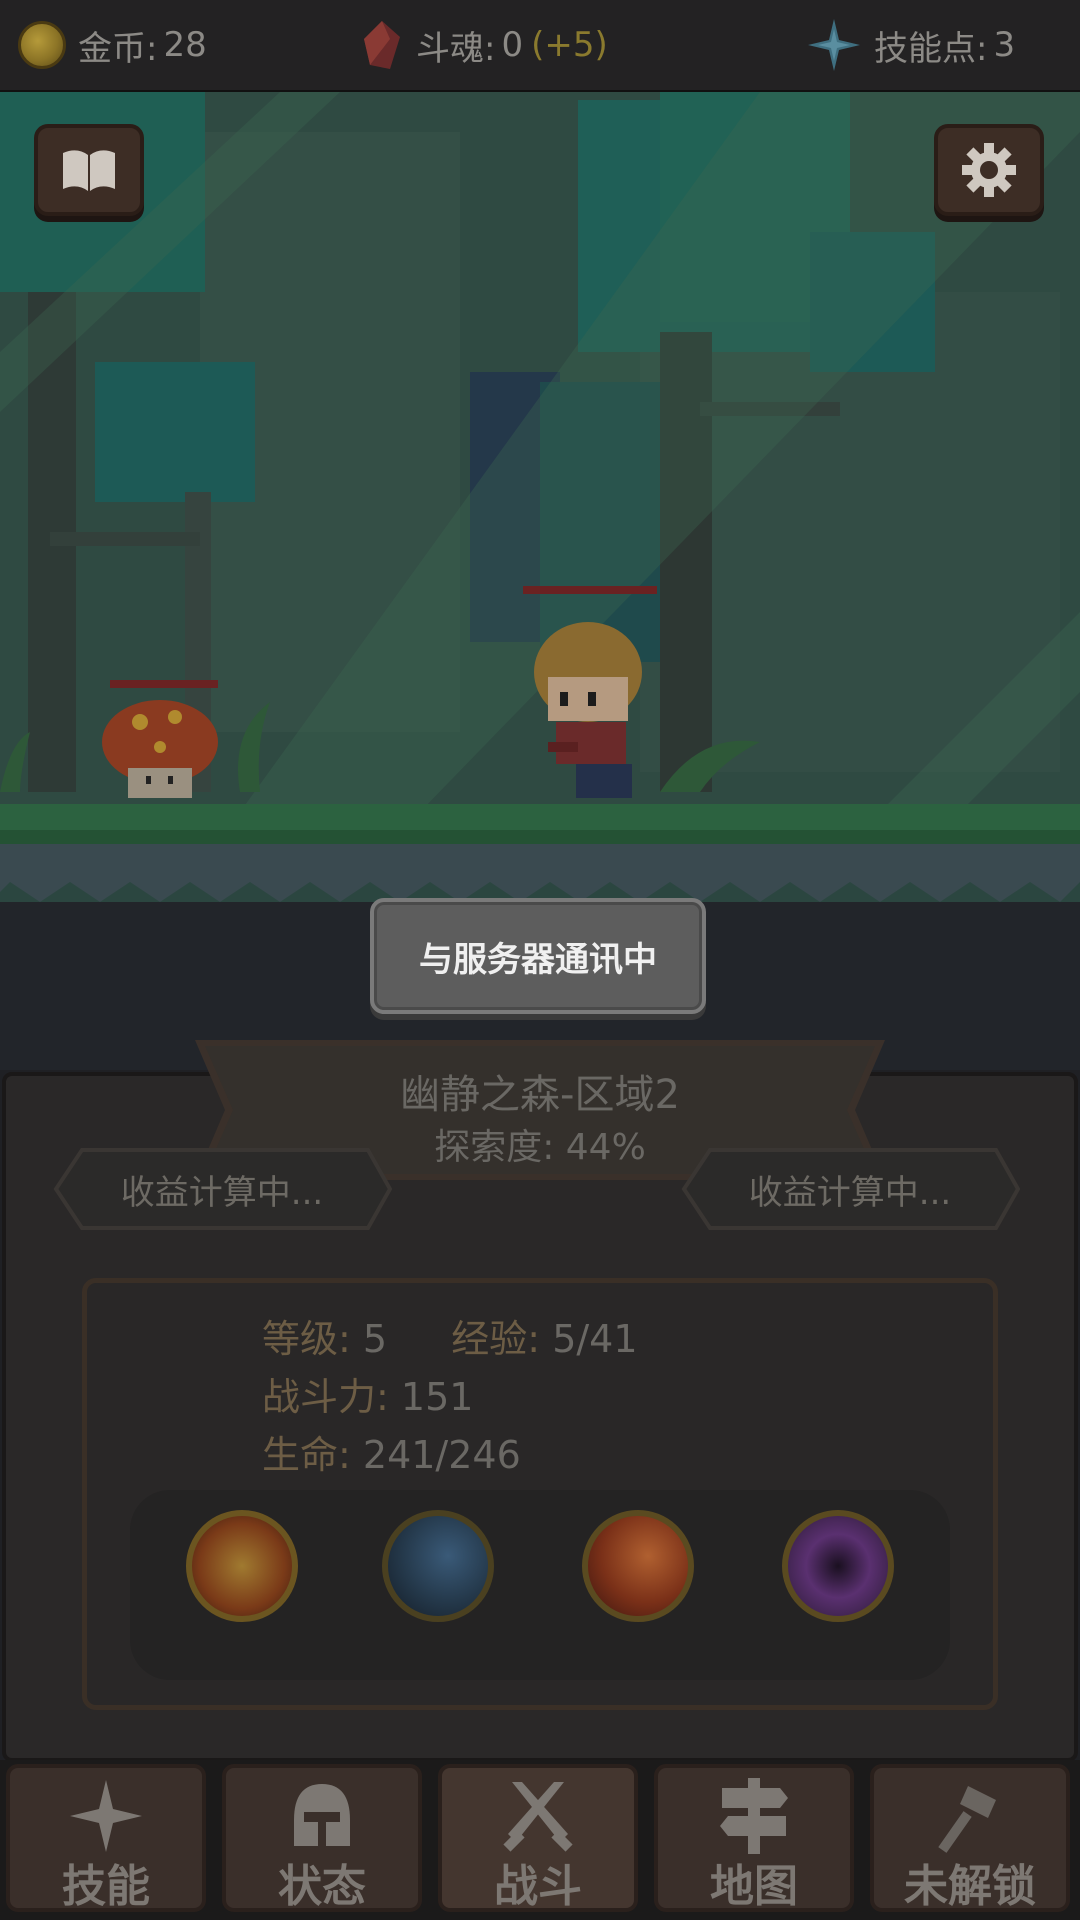 The image size is (1080, 1920). Describe the element at coordinates (450, 1335) in the screenshot. I see `level-exp-line: 等级: 5 经验: 5/41` at that location.